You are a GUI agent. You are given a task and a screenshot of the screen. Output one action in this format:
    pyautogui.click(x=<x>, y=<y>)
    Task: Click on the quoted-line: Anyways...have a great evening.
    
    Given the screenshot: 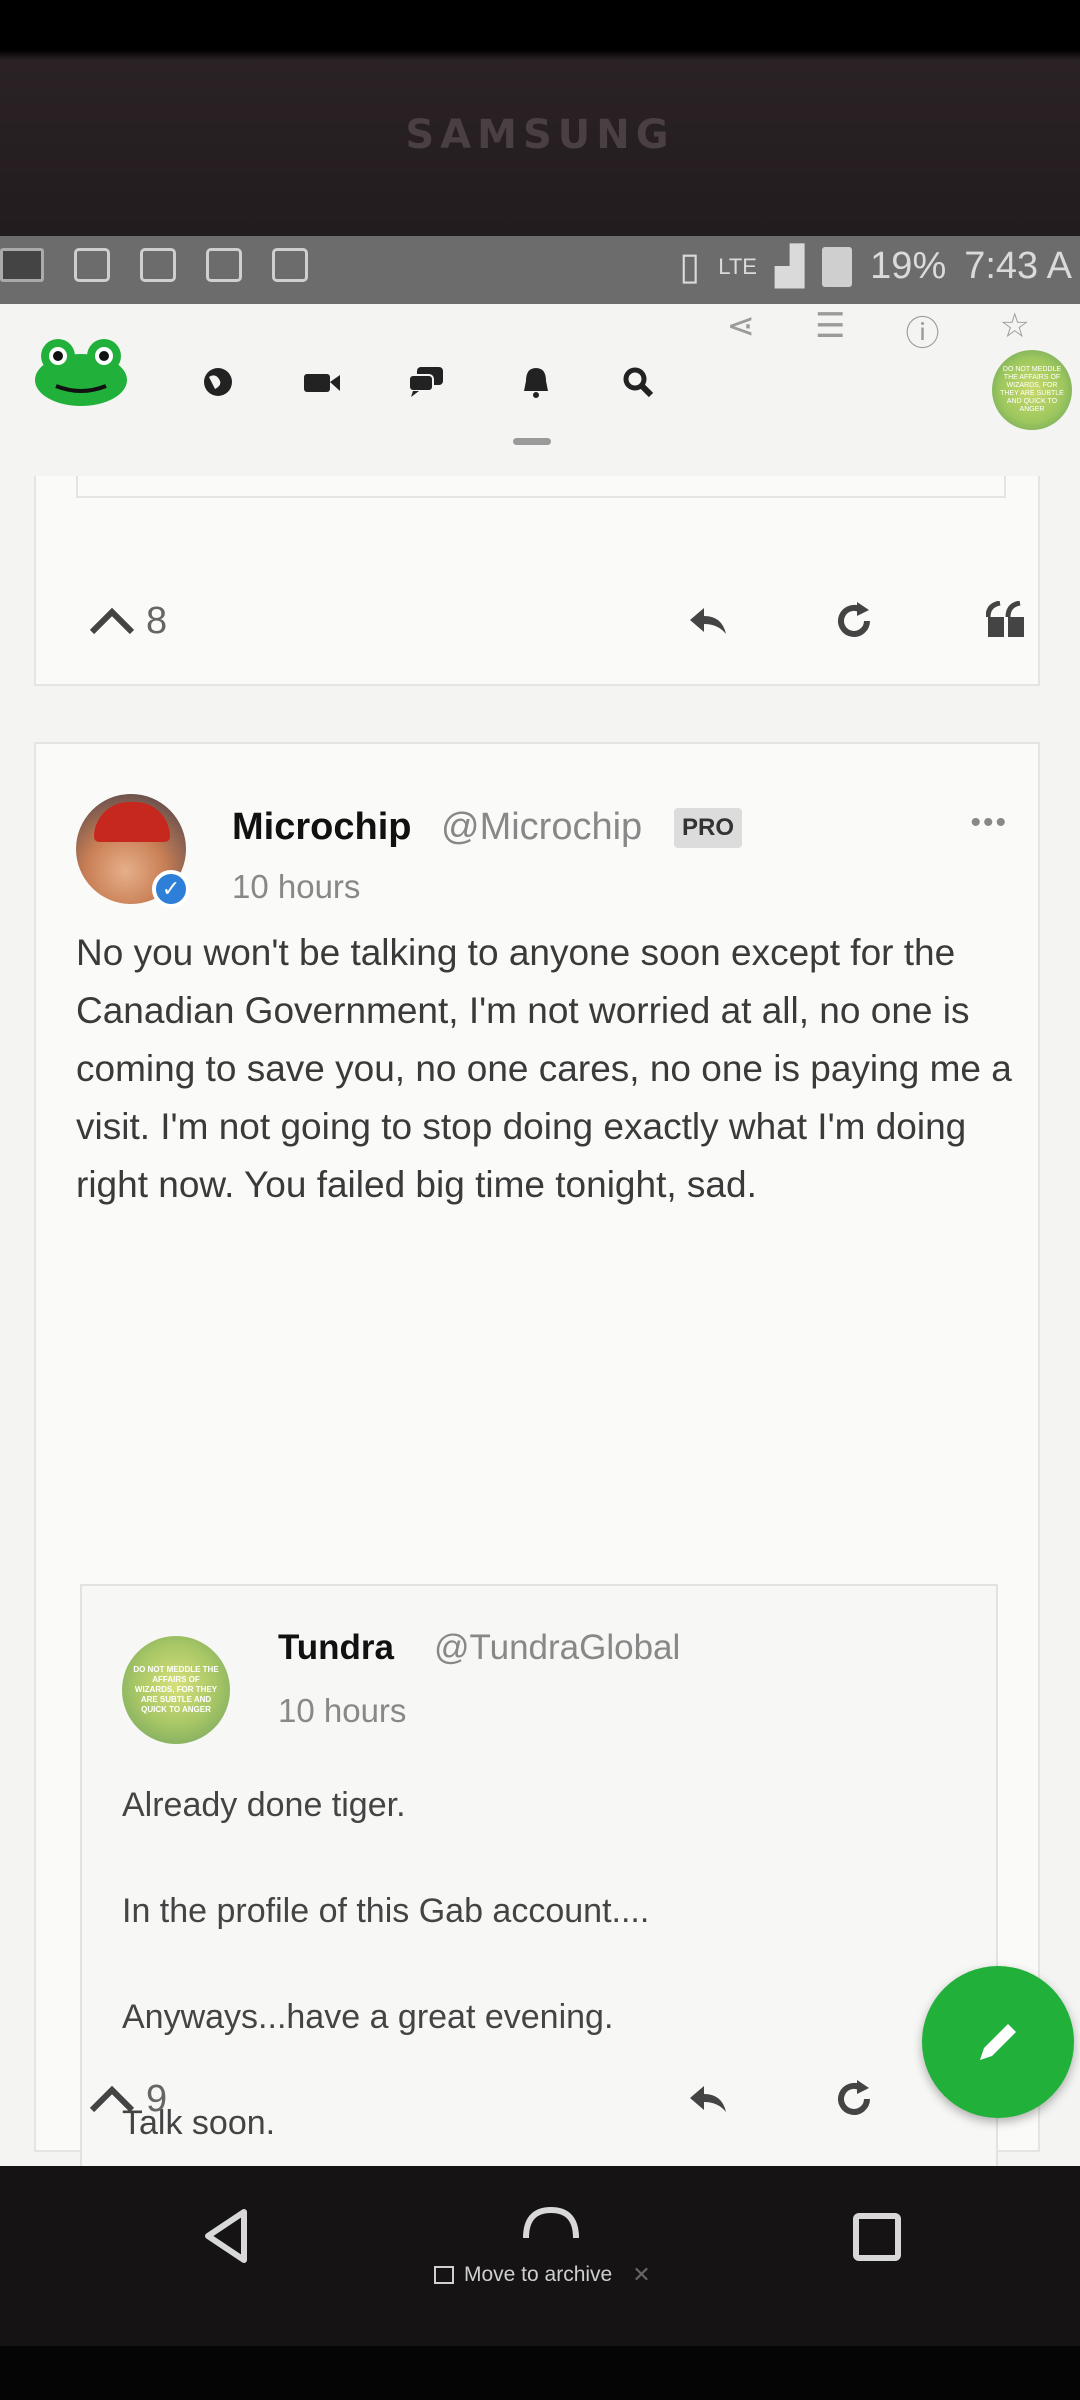 What is the action you would take?
    pyautogui.click(x=368, y=2017)
    